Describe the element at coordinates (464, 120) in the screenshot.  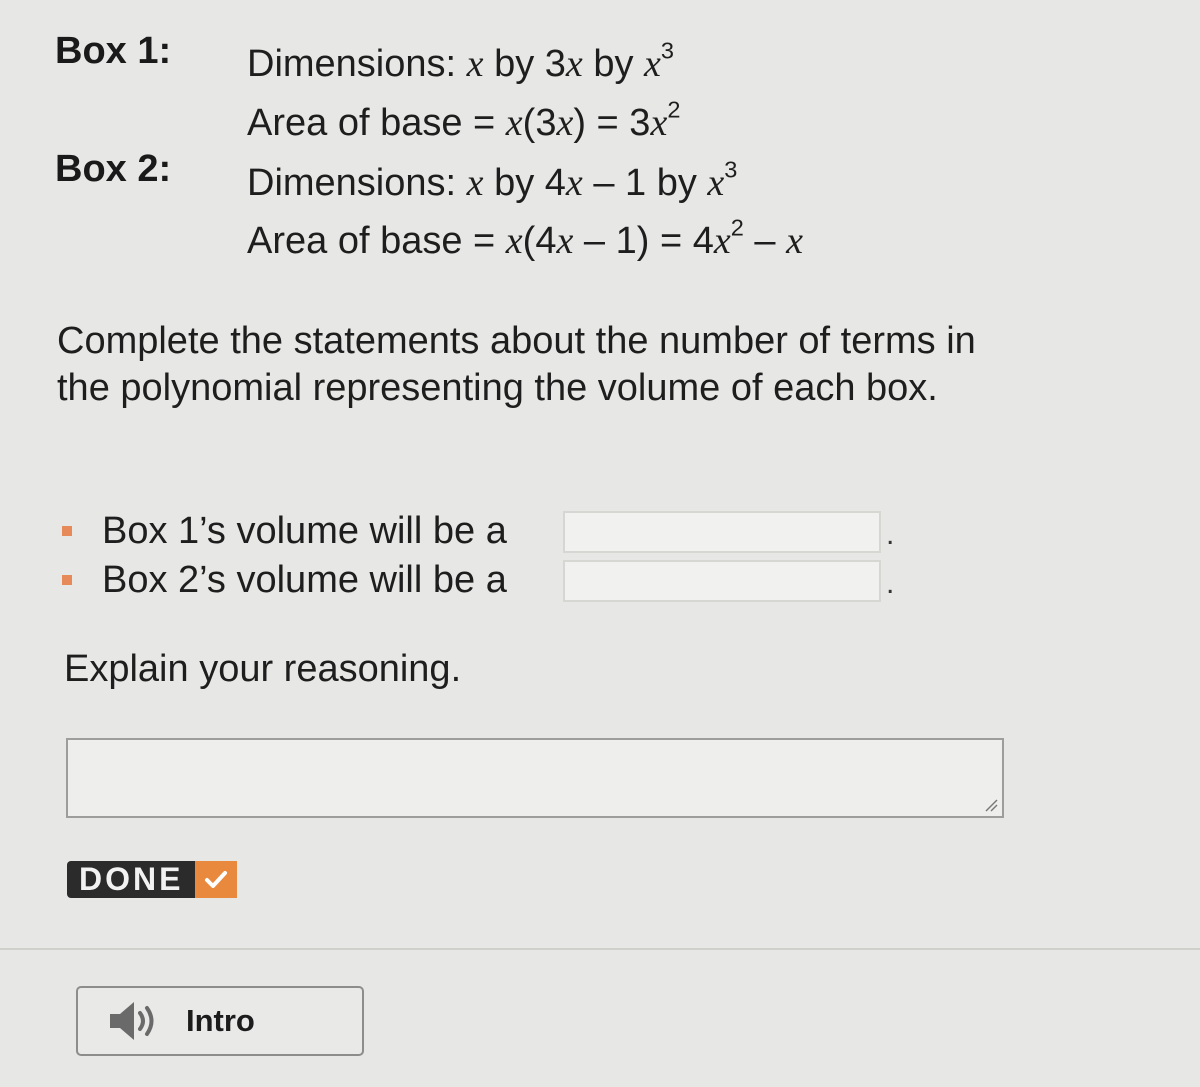
I see `box1-area: Area of base = x(3x) = 3x2` at that location.